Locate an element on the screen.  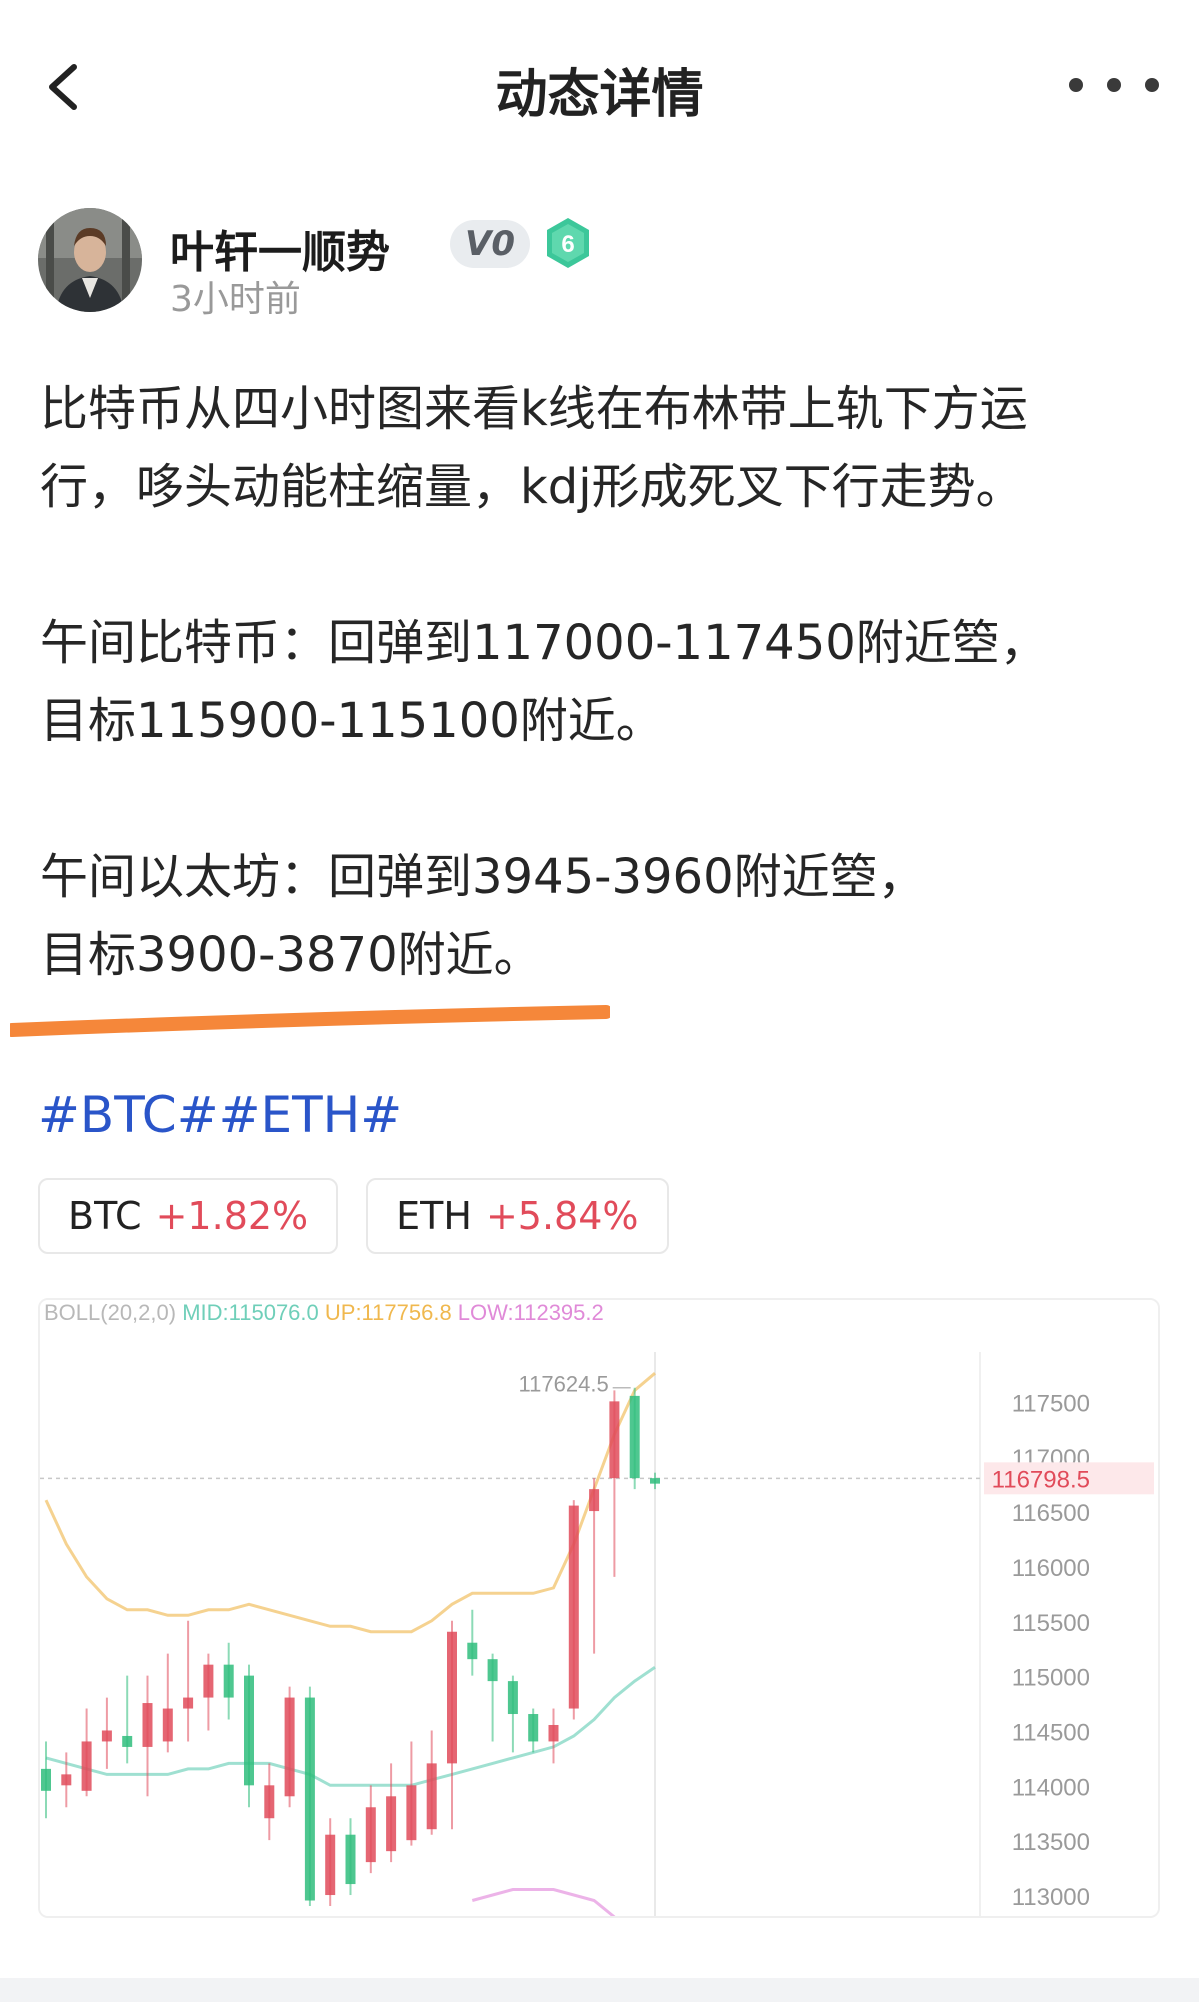
text-line: 午间以太坊：回弹到3945-3960附近箜， is located at coordinates (483, 877).